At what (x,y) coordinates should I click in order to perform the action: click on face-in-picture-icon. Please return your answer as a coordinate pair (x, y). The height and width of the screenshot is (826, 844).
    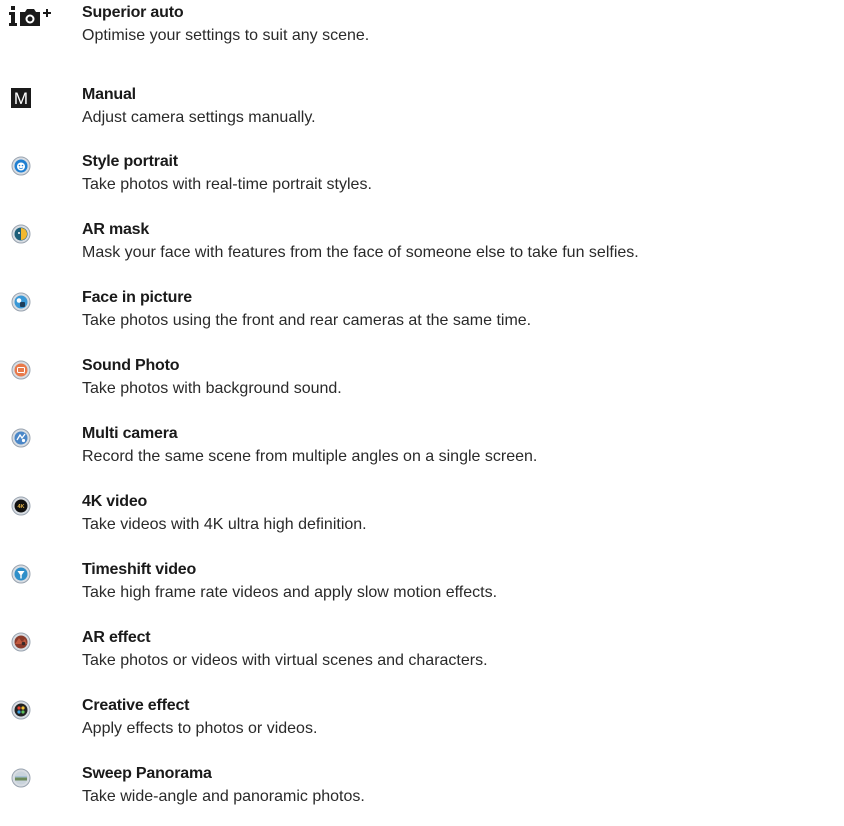
    Looking at the image, I should click on (21, 302).